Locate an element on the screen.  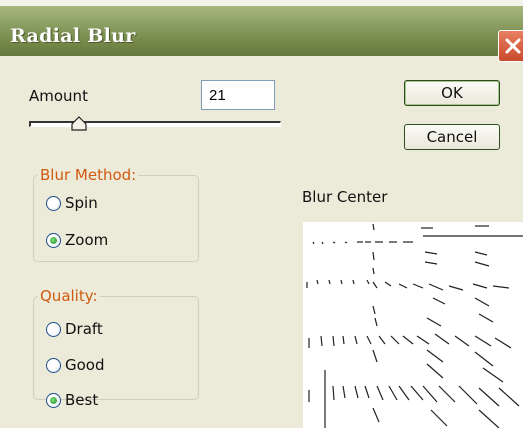
title-bar: Radial Blur is located at coordinates (261, 34).